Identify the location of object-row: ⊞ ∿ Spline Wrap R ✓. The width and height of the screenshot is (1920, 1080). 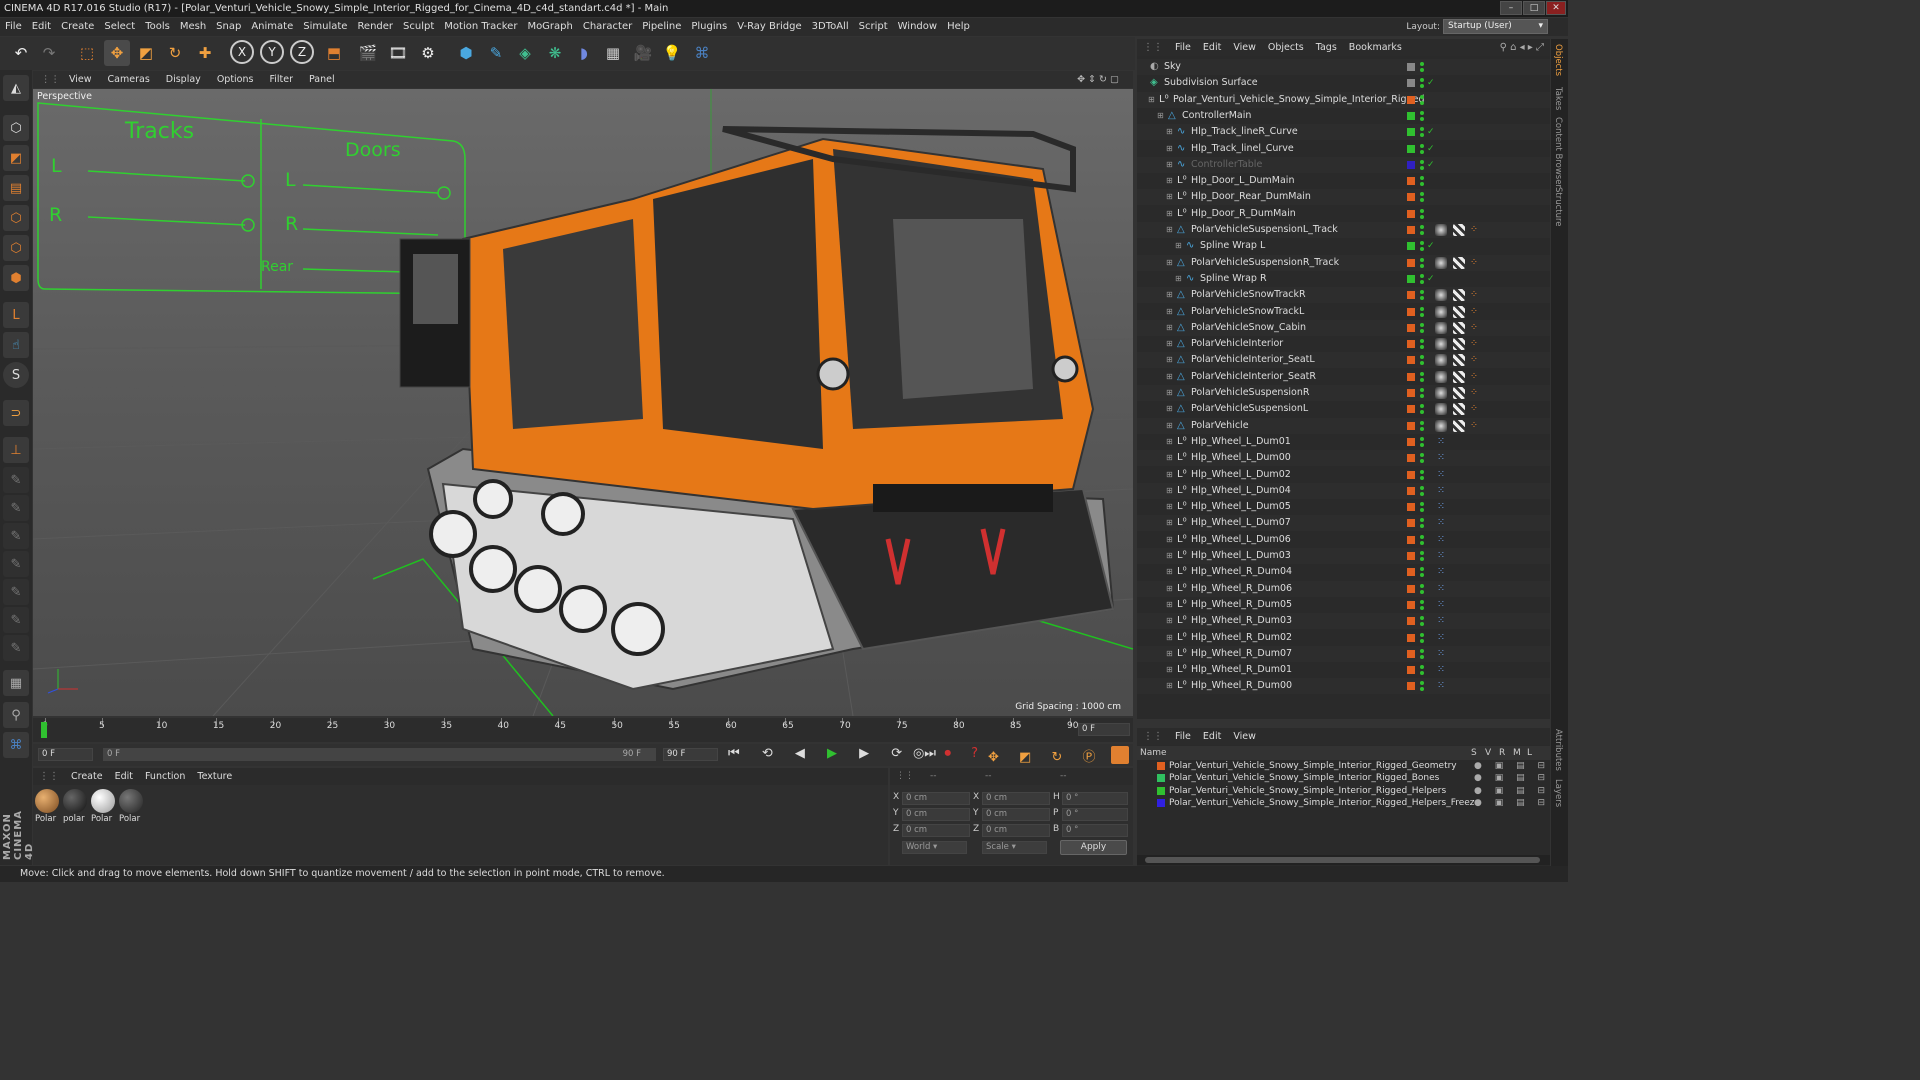
(1343, 279).